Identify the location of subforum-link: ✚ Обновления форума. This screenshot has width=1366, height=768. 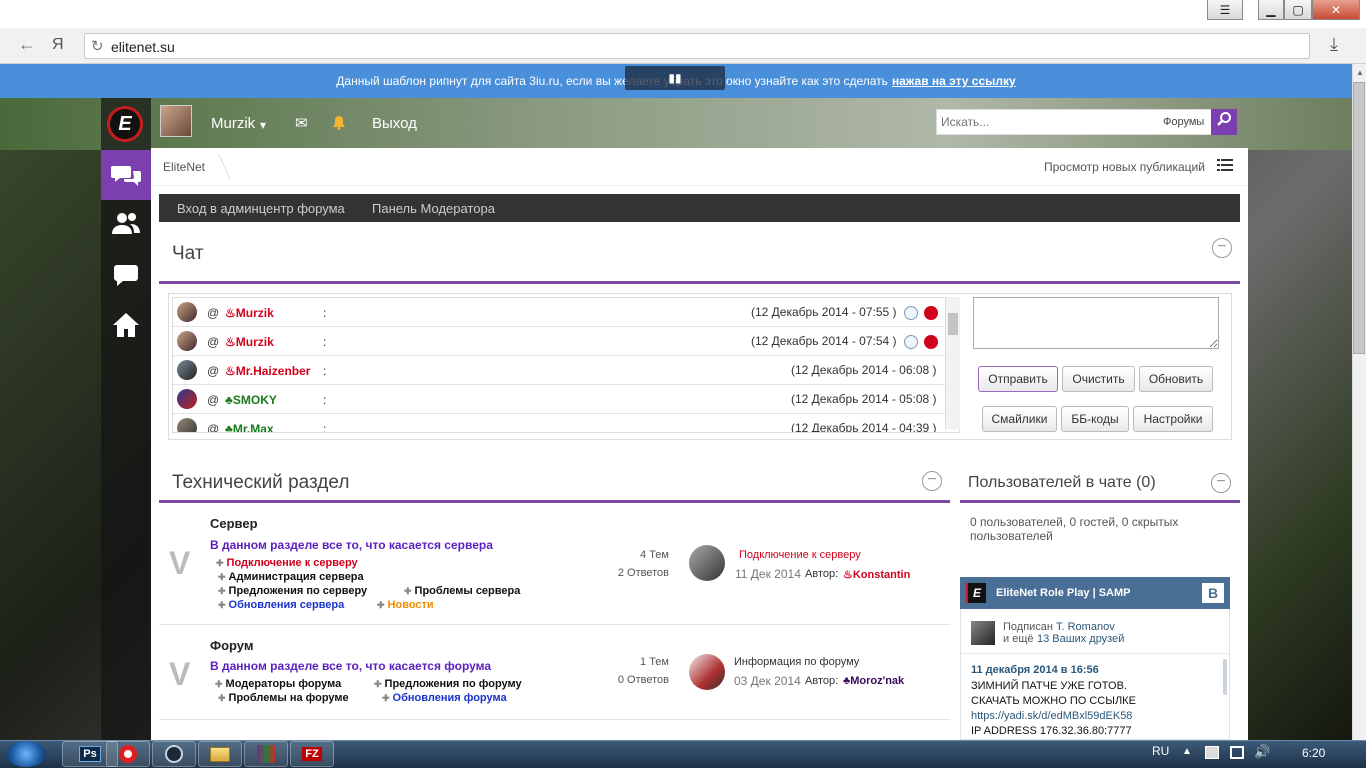
(444, 698).